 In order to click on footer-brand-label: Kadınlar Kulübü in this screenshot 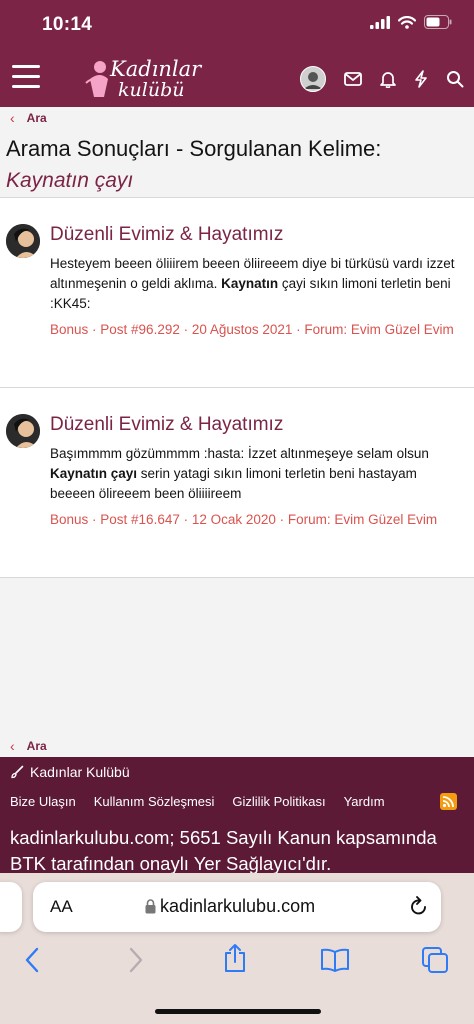, I will do `click(80, 772)`.